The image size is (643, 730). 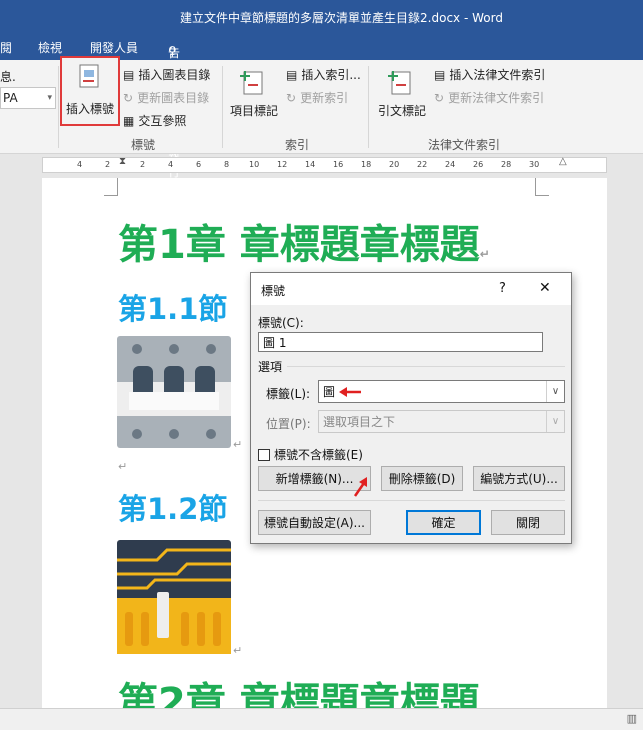 What do you see at coordinates (632, 718) in the screenshot?
I see `layout-view-icon: ▥` at bounding box center [632, 718].